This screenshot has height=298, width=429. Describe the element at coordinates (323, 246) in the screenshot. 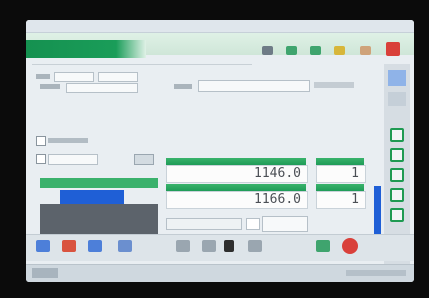

I see `start-icon` at that location.